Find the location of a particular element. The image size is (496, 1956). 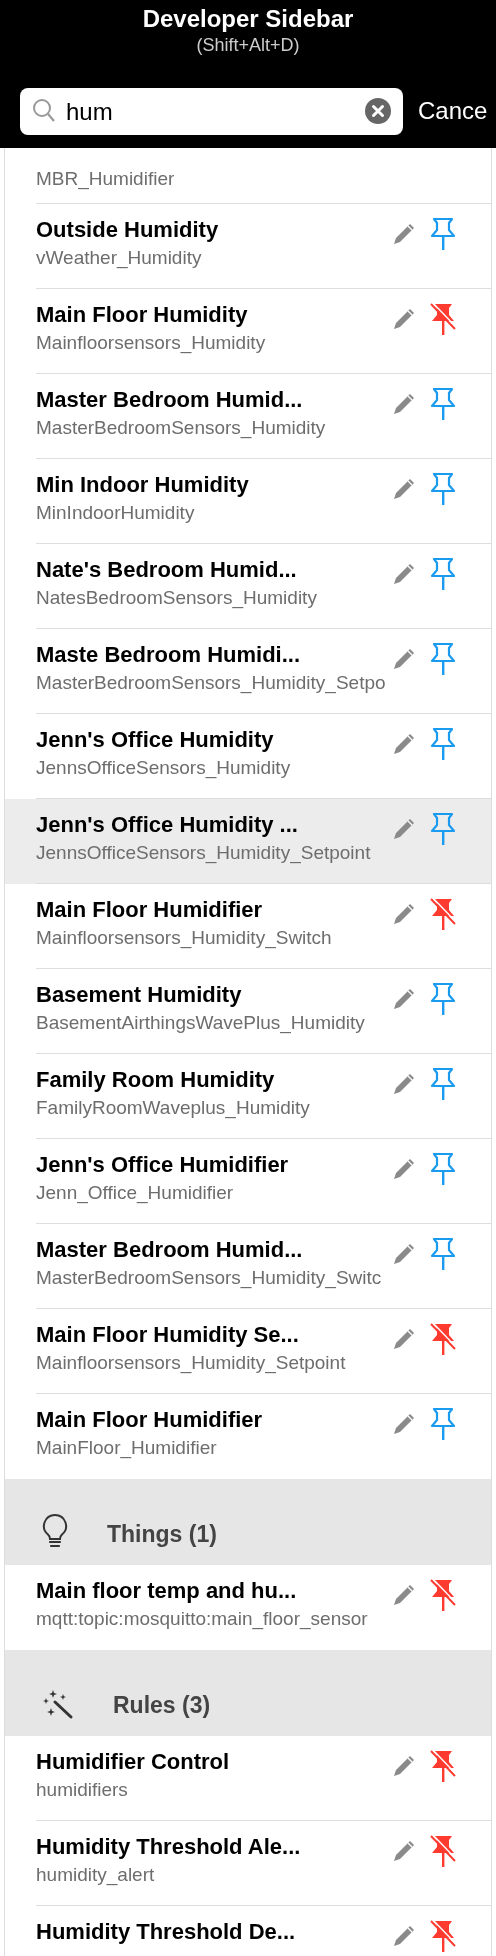

item-subtitle: humidifiers is located at coordinates (82, 1790).